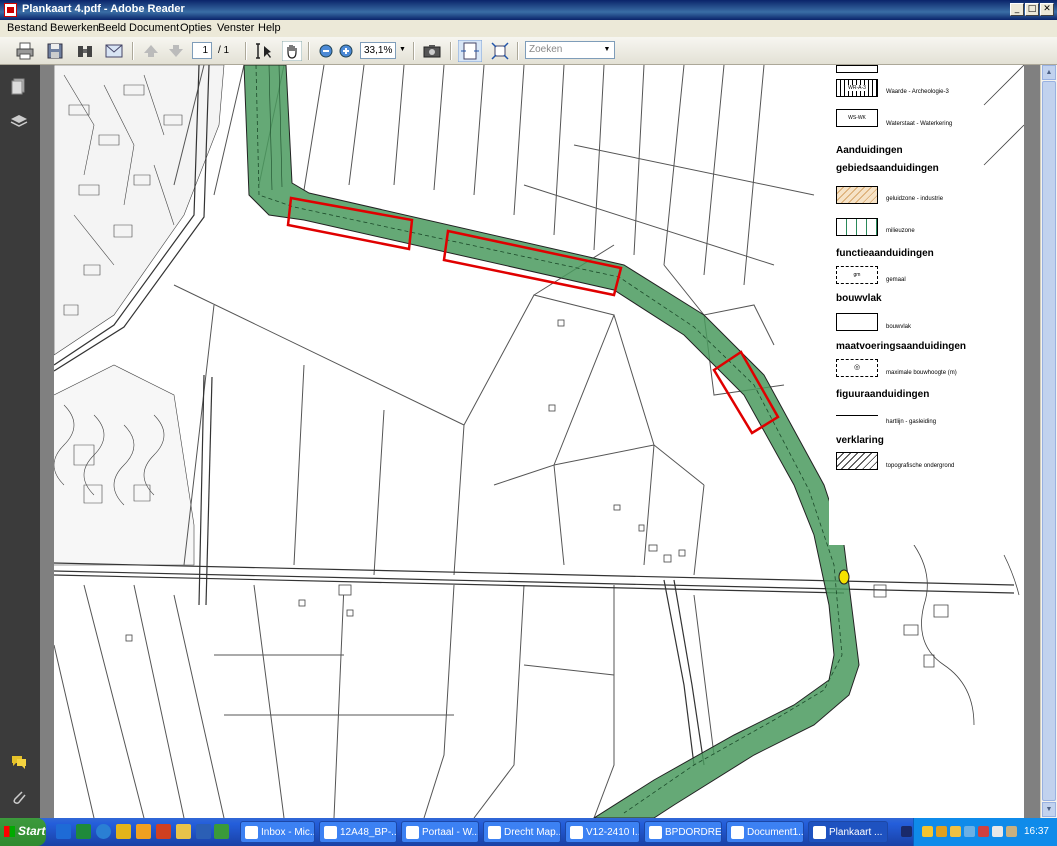 This screenshot has height=846, width=1057. I want to click on toolbar: 1 / 1 33,1% ▼ Zoeken ▼, so click(528, 51).